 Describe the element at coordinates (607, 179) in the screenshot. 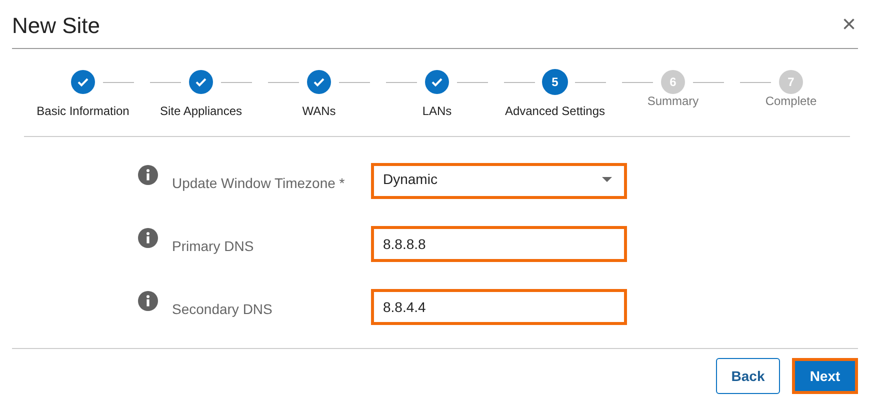

I see `caret-icon` at that location.